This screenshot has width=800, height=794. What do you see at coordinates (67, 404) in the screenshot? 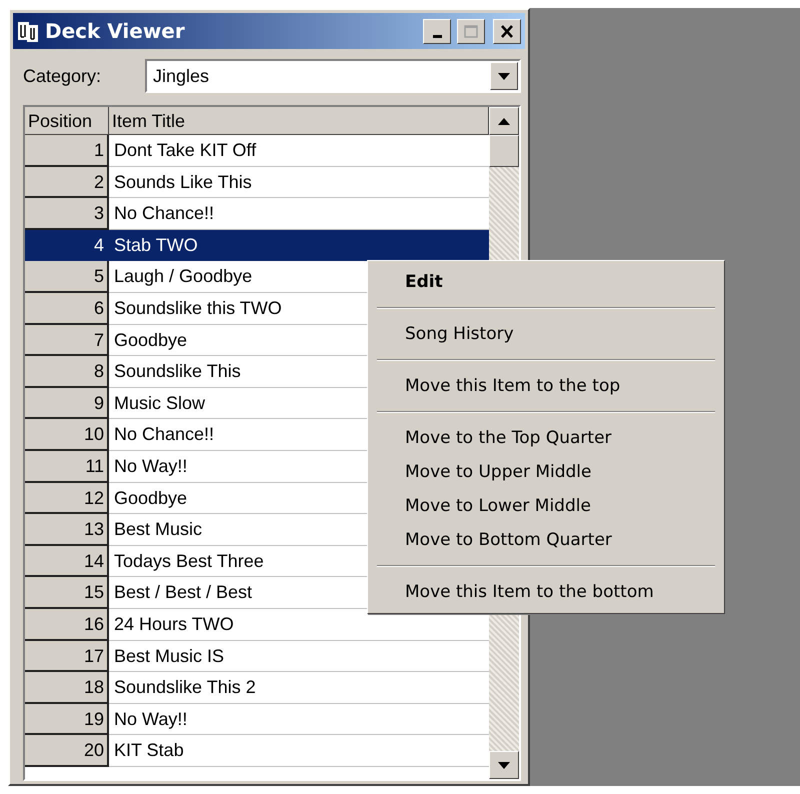
I see `position-cell: 9` at bounding box center [67, 404].